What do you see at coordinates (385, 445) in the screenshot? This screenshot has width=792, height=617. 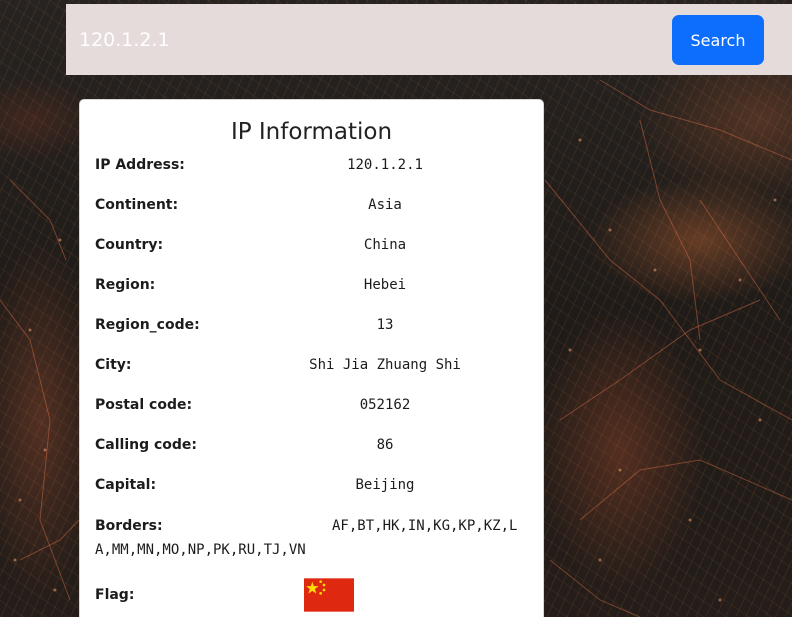 I see `info-value: 86` at bounding box center [385, 445].